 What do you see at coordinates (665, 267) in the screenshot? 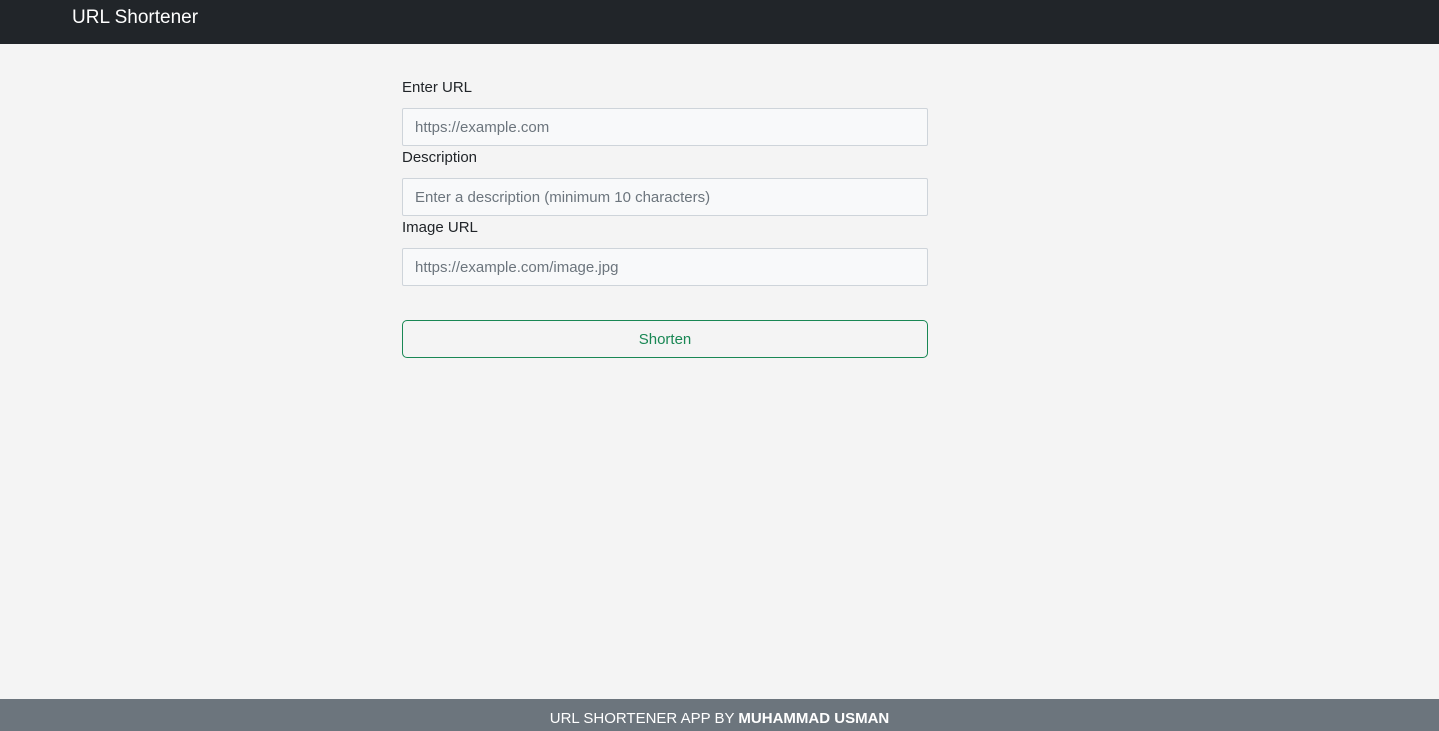
I see `image-url-input` at bounding box center [665, 267].